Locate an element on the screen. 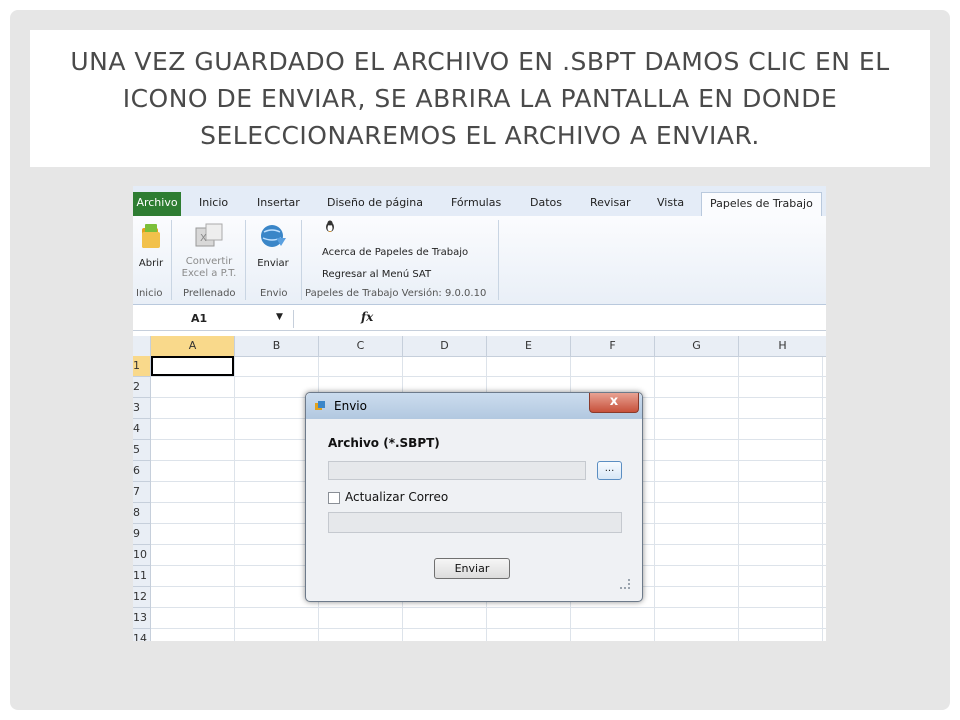 Image resolution: width=960 pixels, height=720 pixels. actualizar-correo-checkbox is located at coordinates (334, 498).